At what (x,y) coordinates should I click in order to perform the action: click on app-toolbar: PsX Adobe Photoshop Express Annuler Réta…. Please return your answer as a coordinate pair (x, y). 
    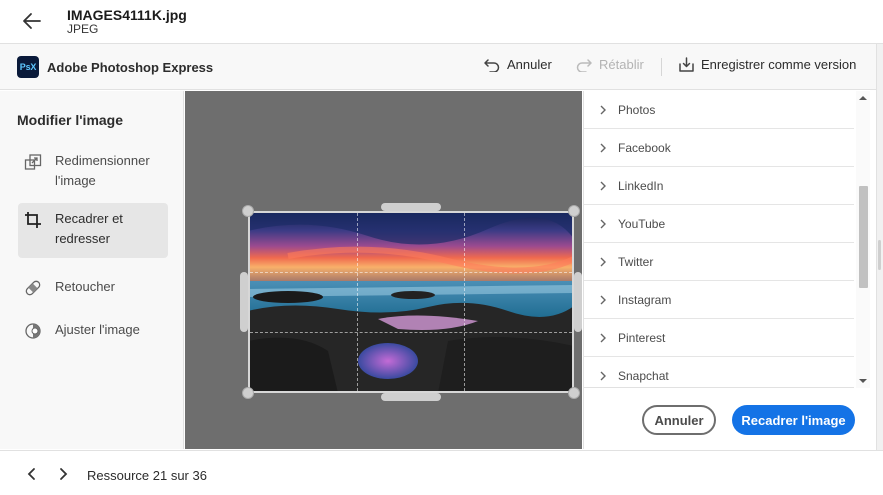
    Looking at the image, I should click on (438, 67).